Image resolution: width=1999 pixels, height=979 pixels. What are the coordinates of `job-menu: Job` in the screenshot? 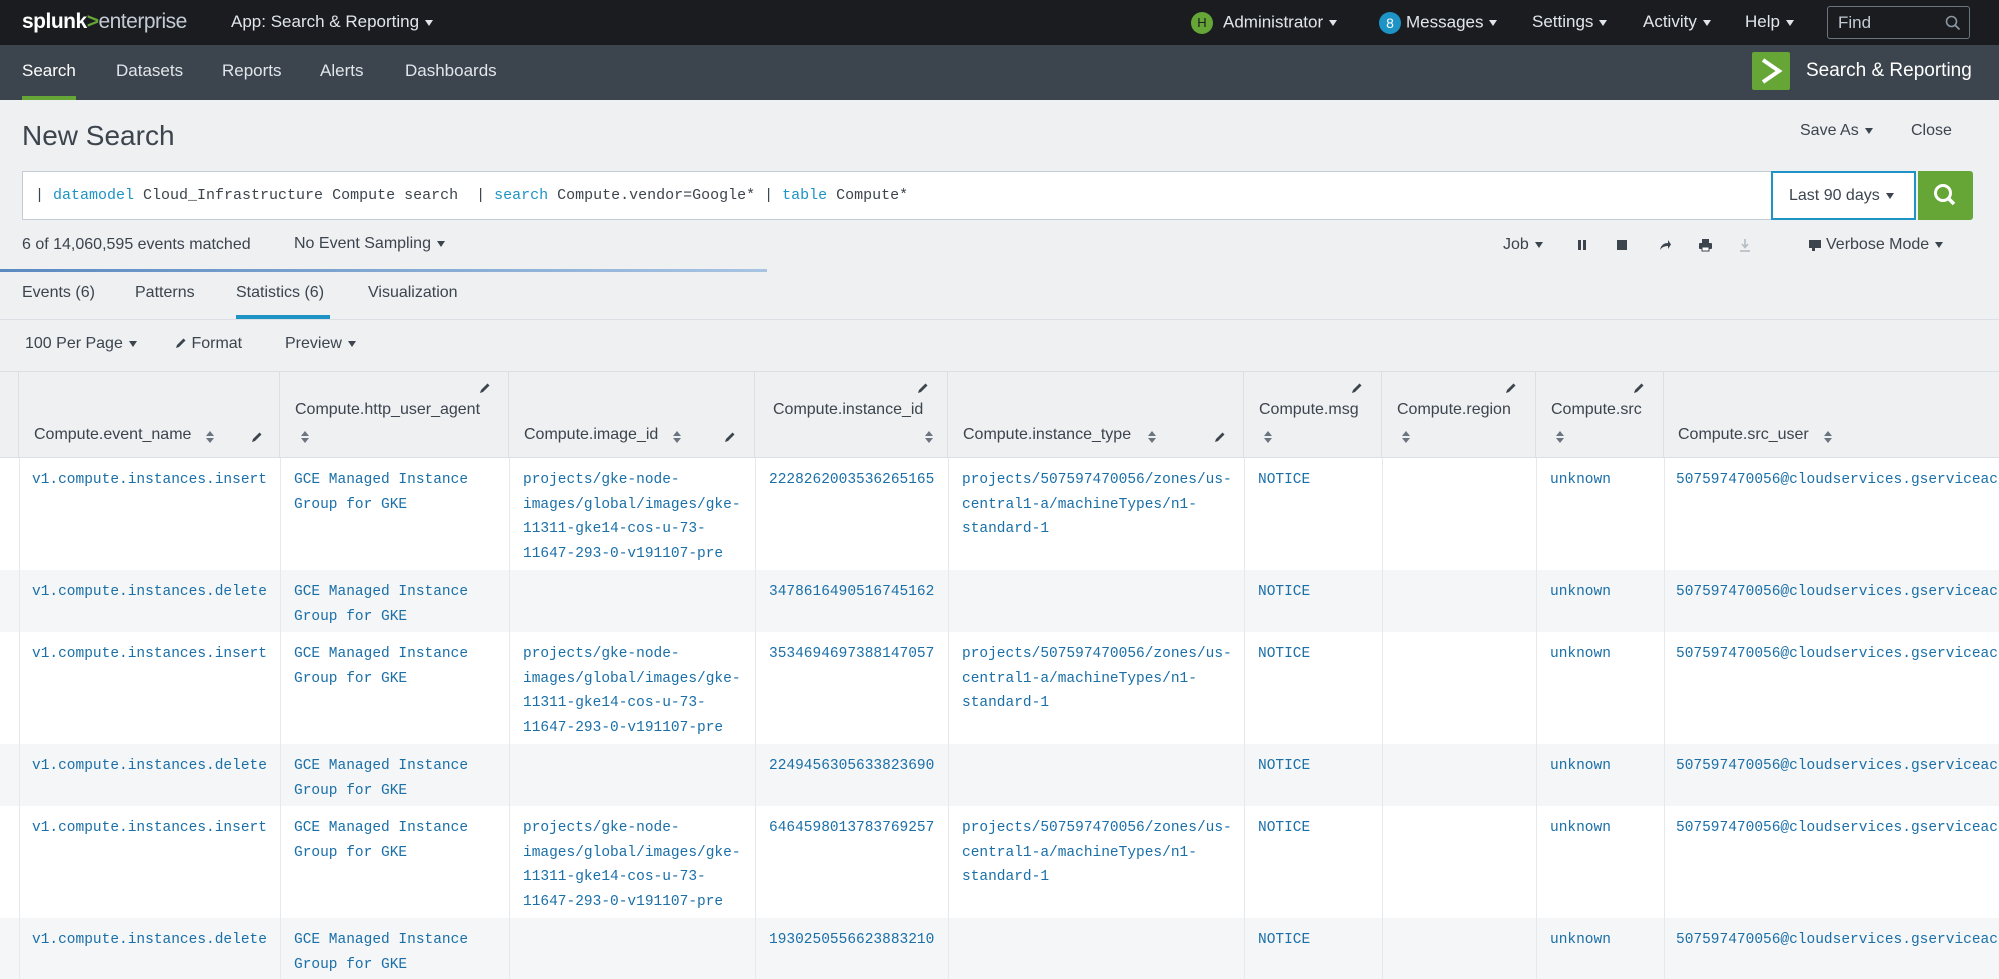 It's located at (1523, 245).